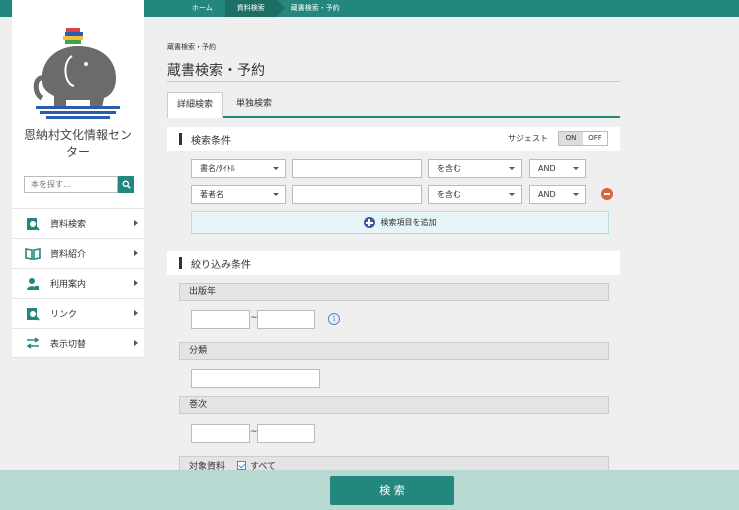 This screenshot has width=739, height=510. What do you see at coordinates (68, 255) in the screenshot?
I see `sidebar-item-label: 資料紹介` at bounding box center [68, 255].